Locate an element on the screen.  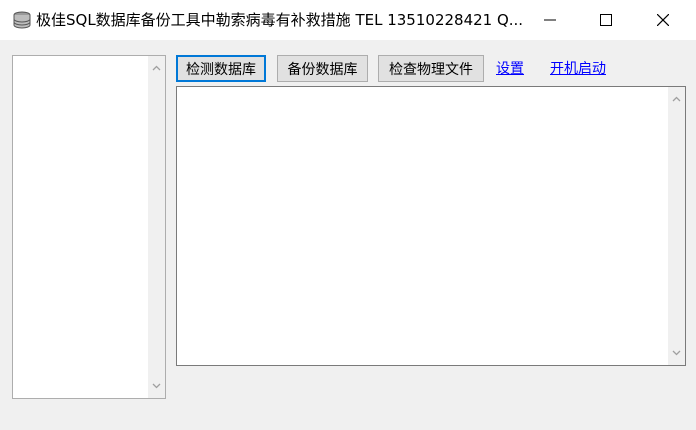
settings-link: 设置 is located at coordinates (510, 68).